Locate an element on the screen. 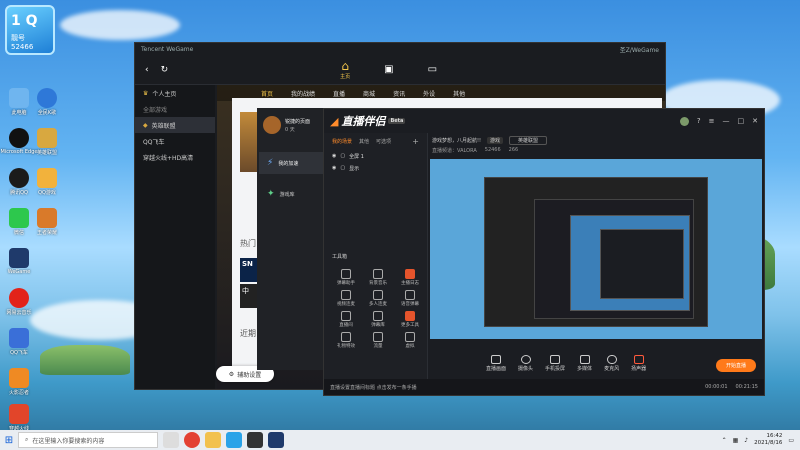  video-icon: ▭ is located at coordinates (432, 69).